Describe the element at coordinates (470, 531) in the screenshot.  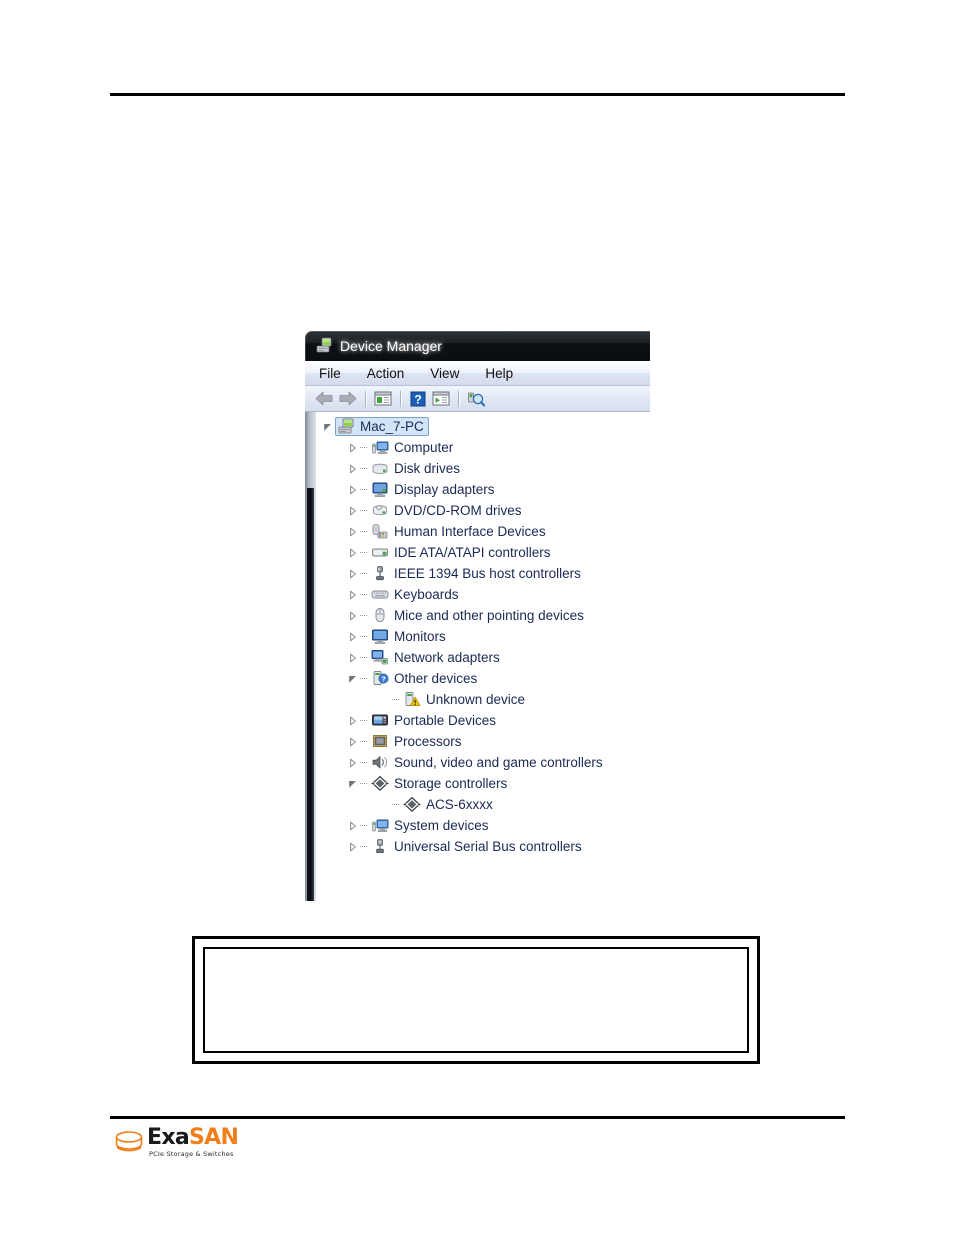
I see `tree-item-label: Human Interface Devices` at that location.